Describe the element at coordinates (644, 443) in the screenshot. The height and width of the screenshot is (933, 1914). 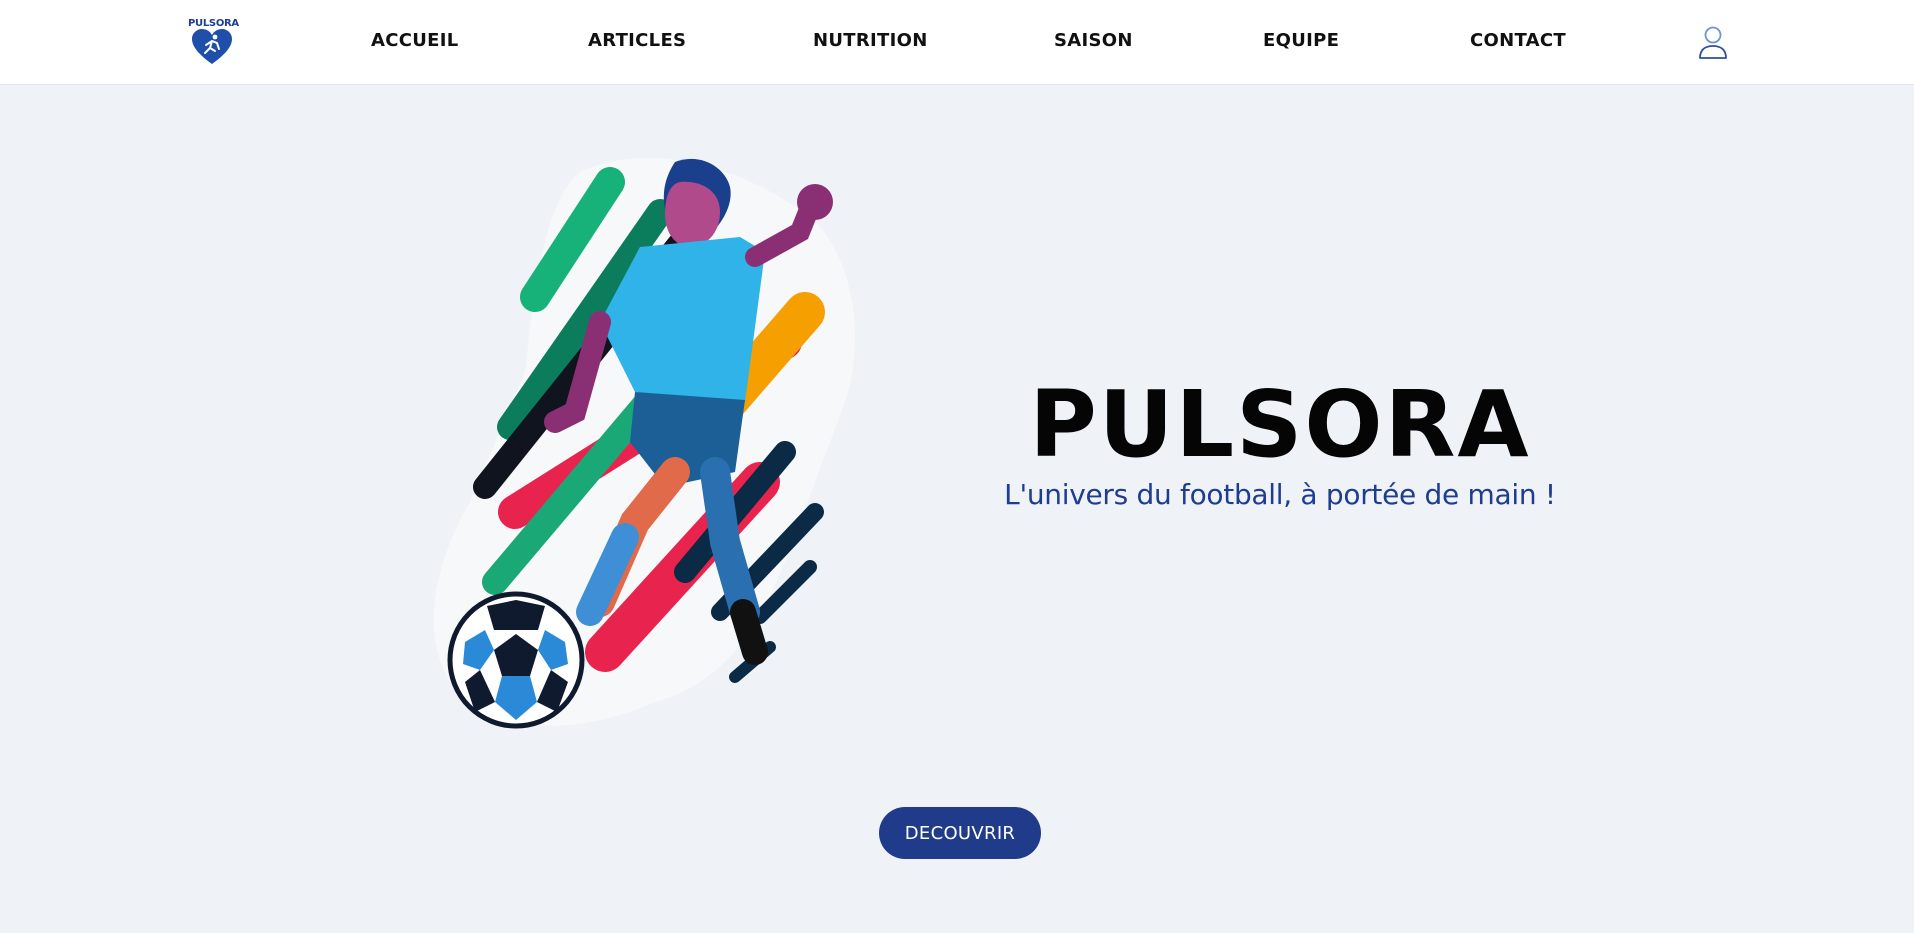
I see `football-player-illustration` at that location.